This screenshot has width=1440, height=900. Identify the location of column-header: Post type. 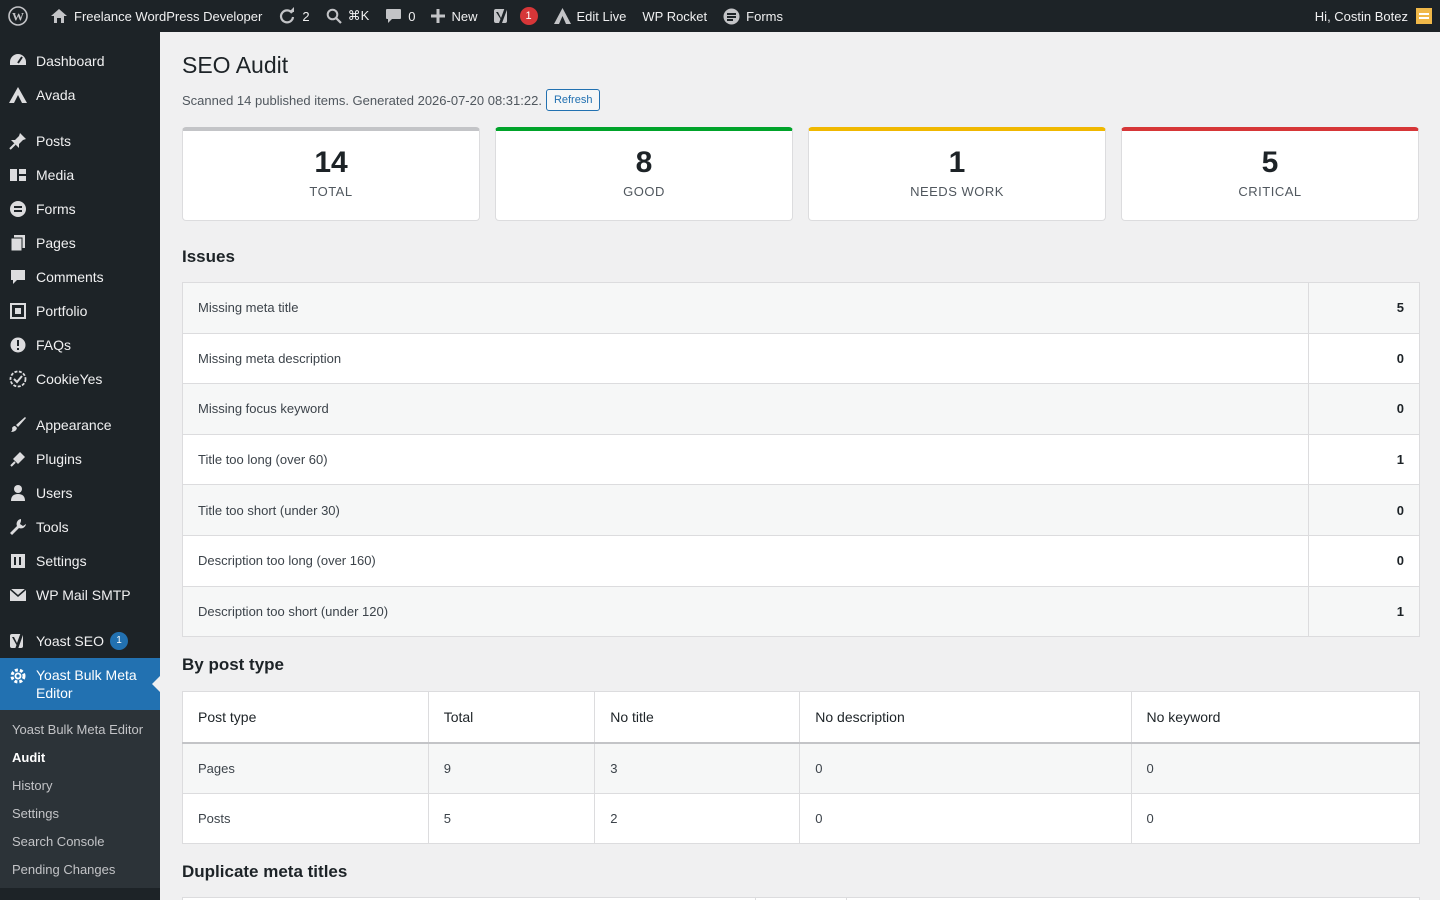
(305, 717).